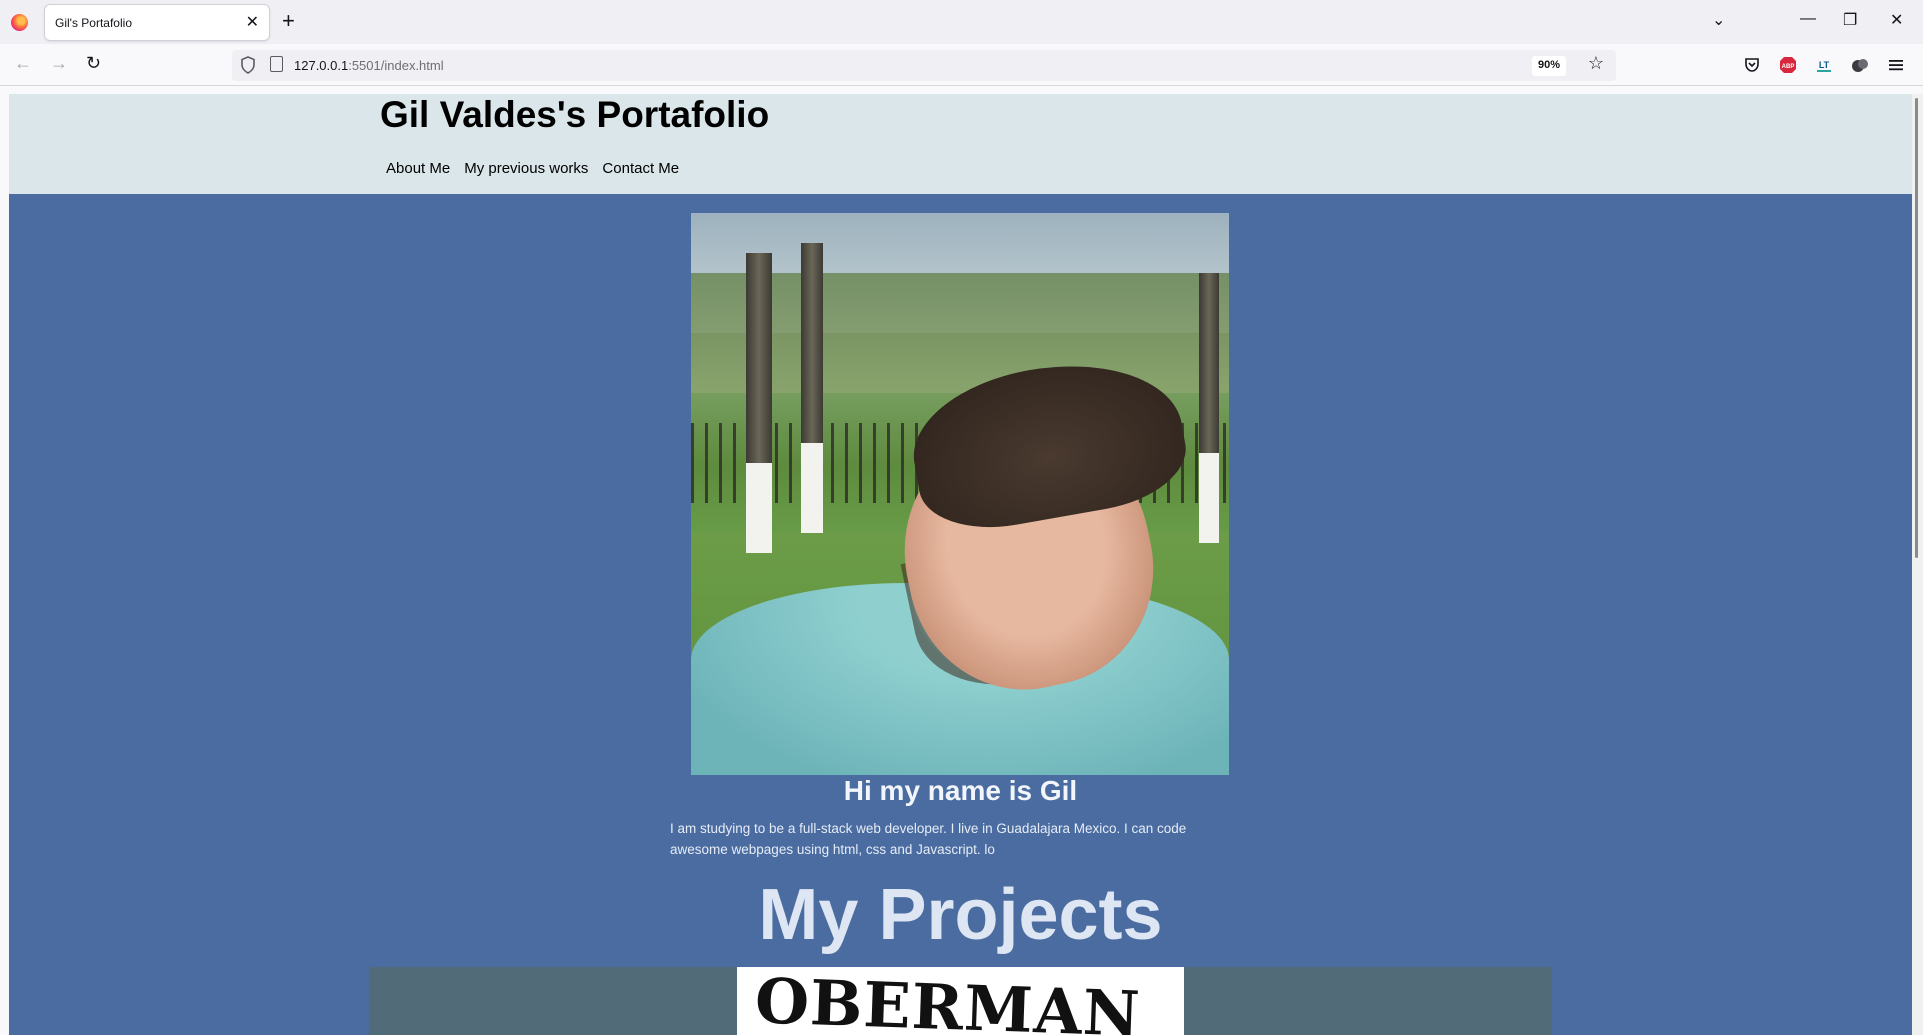  What do you see at coordinates (369, 65) in the screenshot?
I see `url-text: 127.0.0.1:5501/index.html` at bounding box center [369, 65].